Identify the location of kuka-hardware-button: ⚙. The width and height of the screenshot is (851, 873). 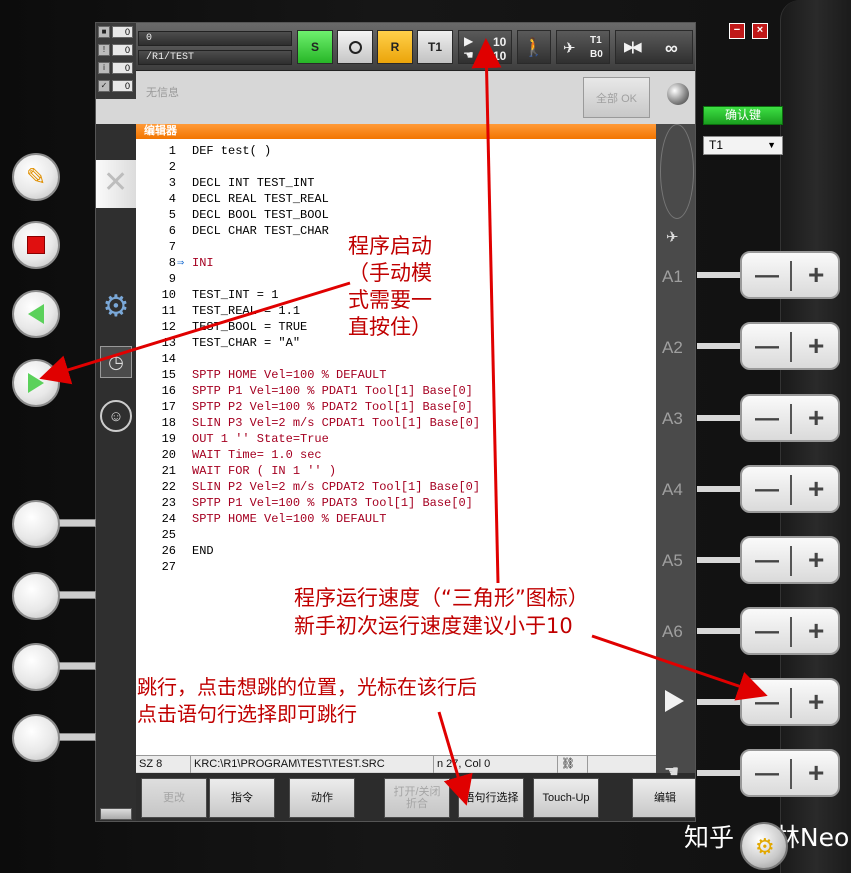
(764, 846).